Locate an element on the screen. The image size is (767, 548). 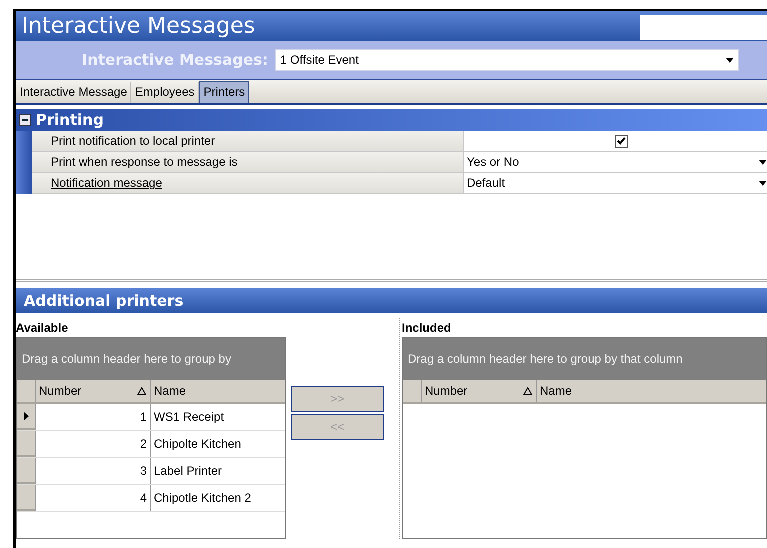
current-row-icon is located at coordinates (26, 416).